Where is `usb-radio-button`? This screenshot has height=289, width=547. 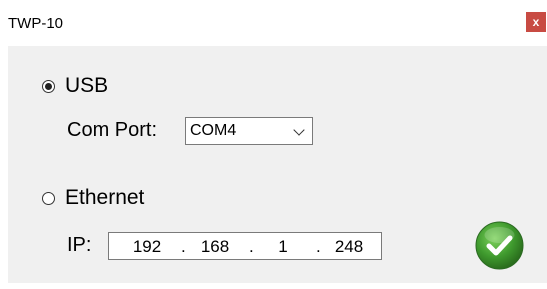 usb-radio-button is located at coordinates (48, 86).